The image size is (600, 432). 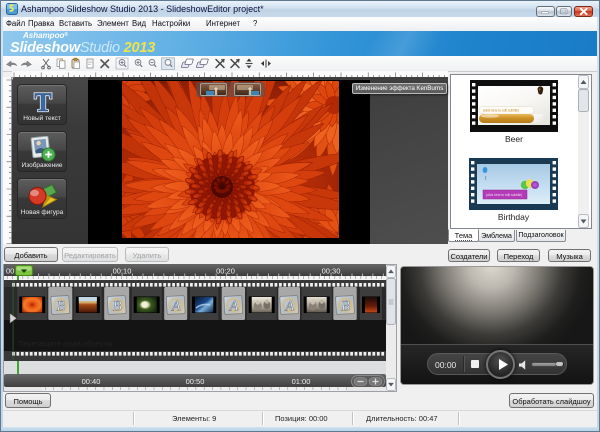 What do you see at coordinates (42, 102) in the screenshot?
I see `svg-text: T` at bounding box center [42, 102].